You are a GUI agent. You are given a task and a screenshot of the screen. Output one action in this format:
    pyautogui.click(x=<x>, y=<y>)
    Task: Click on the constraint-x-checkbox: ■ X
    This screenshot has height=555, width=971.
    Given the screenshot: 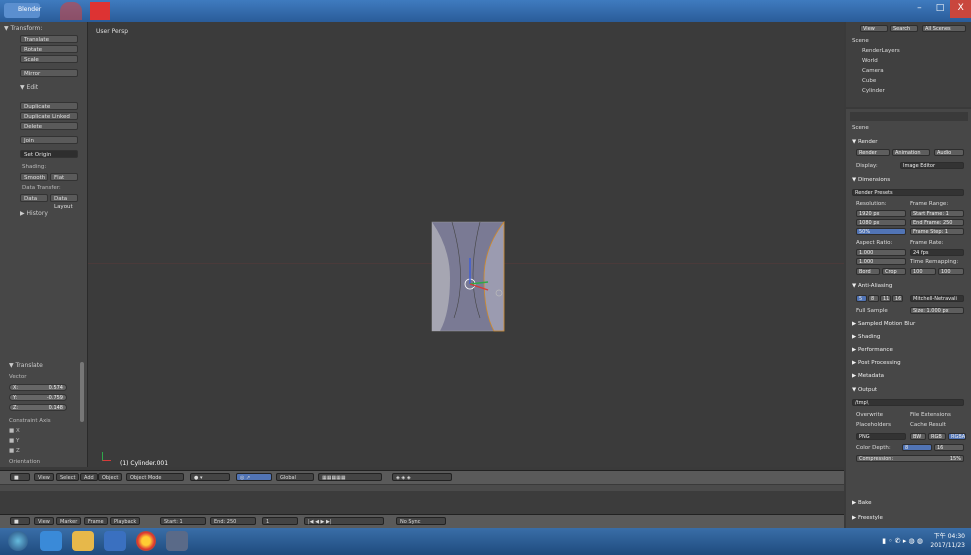 What is the action you would take?
    pyautogui.click(x=14, y=431)
    